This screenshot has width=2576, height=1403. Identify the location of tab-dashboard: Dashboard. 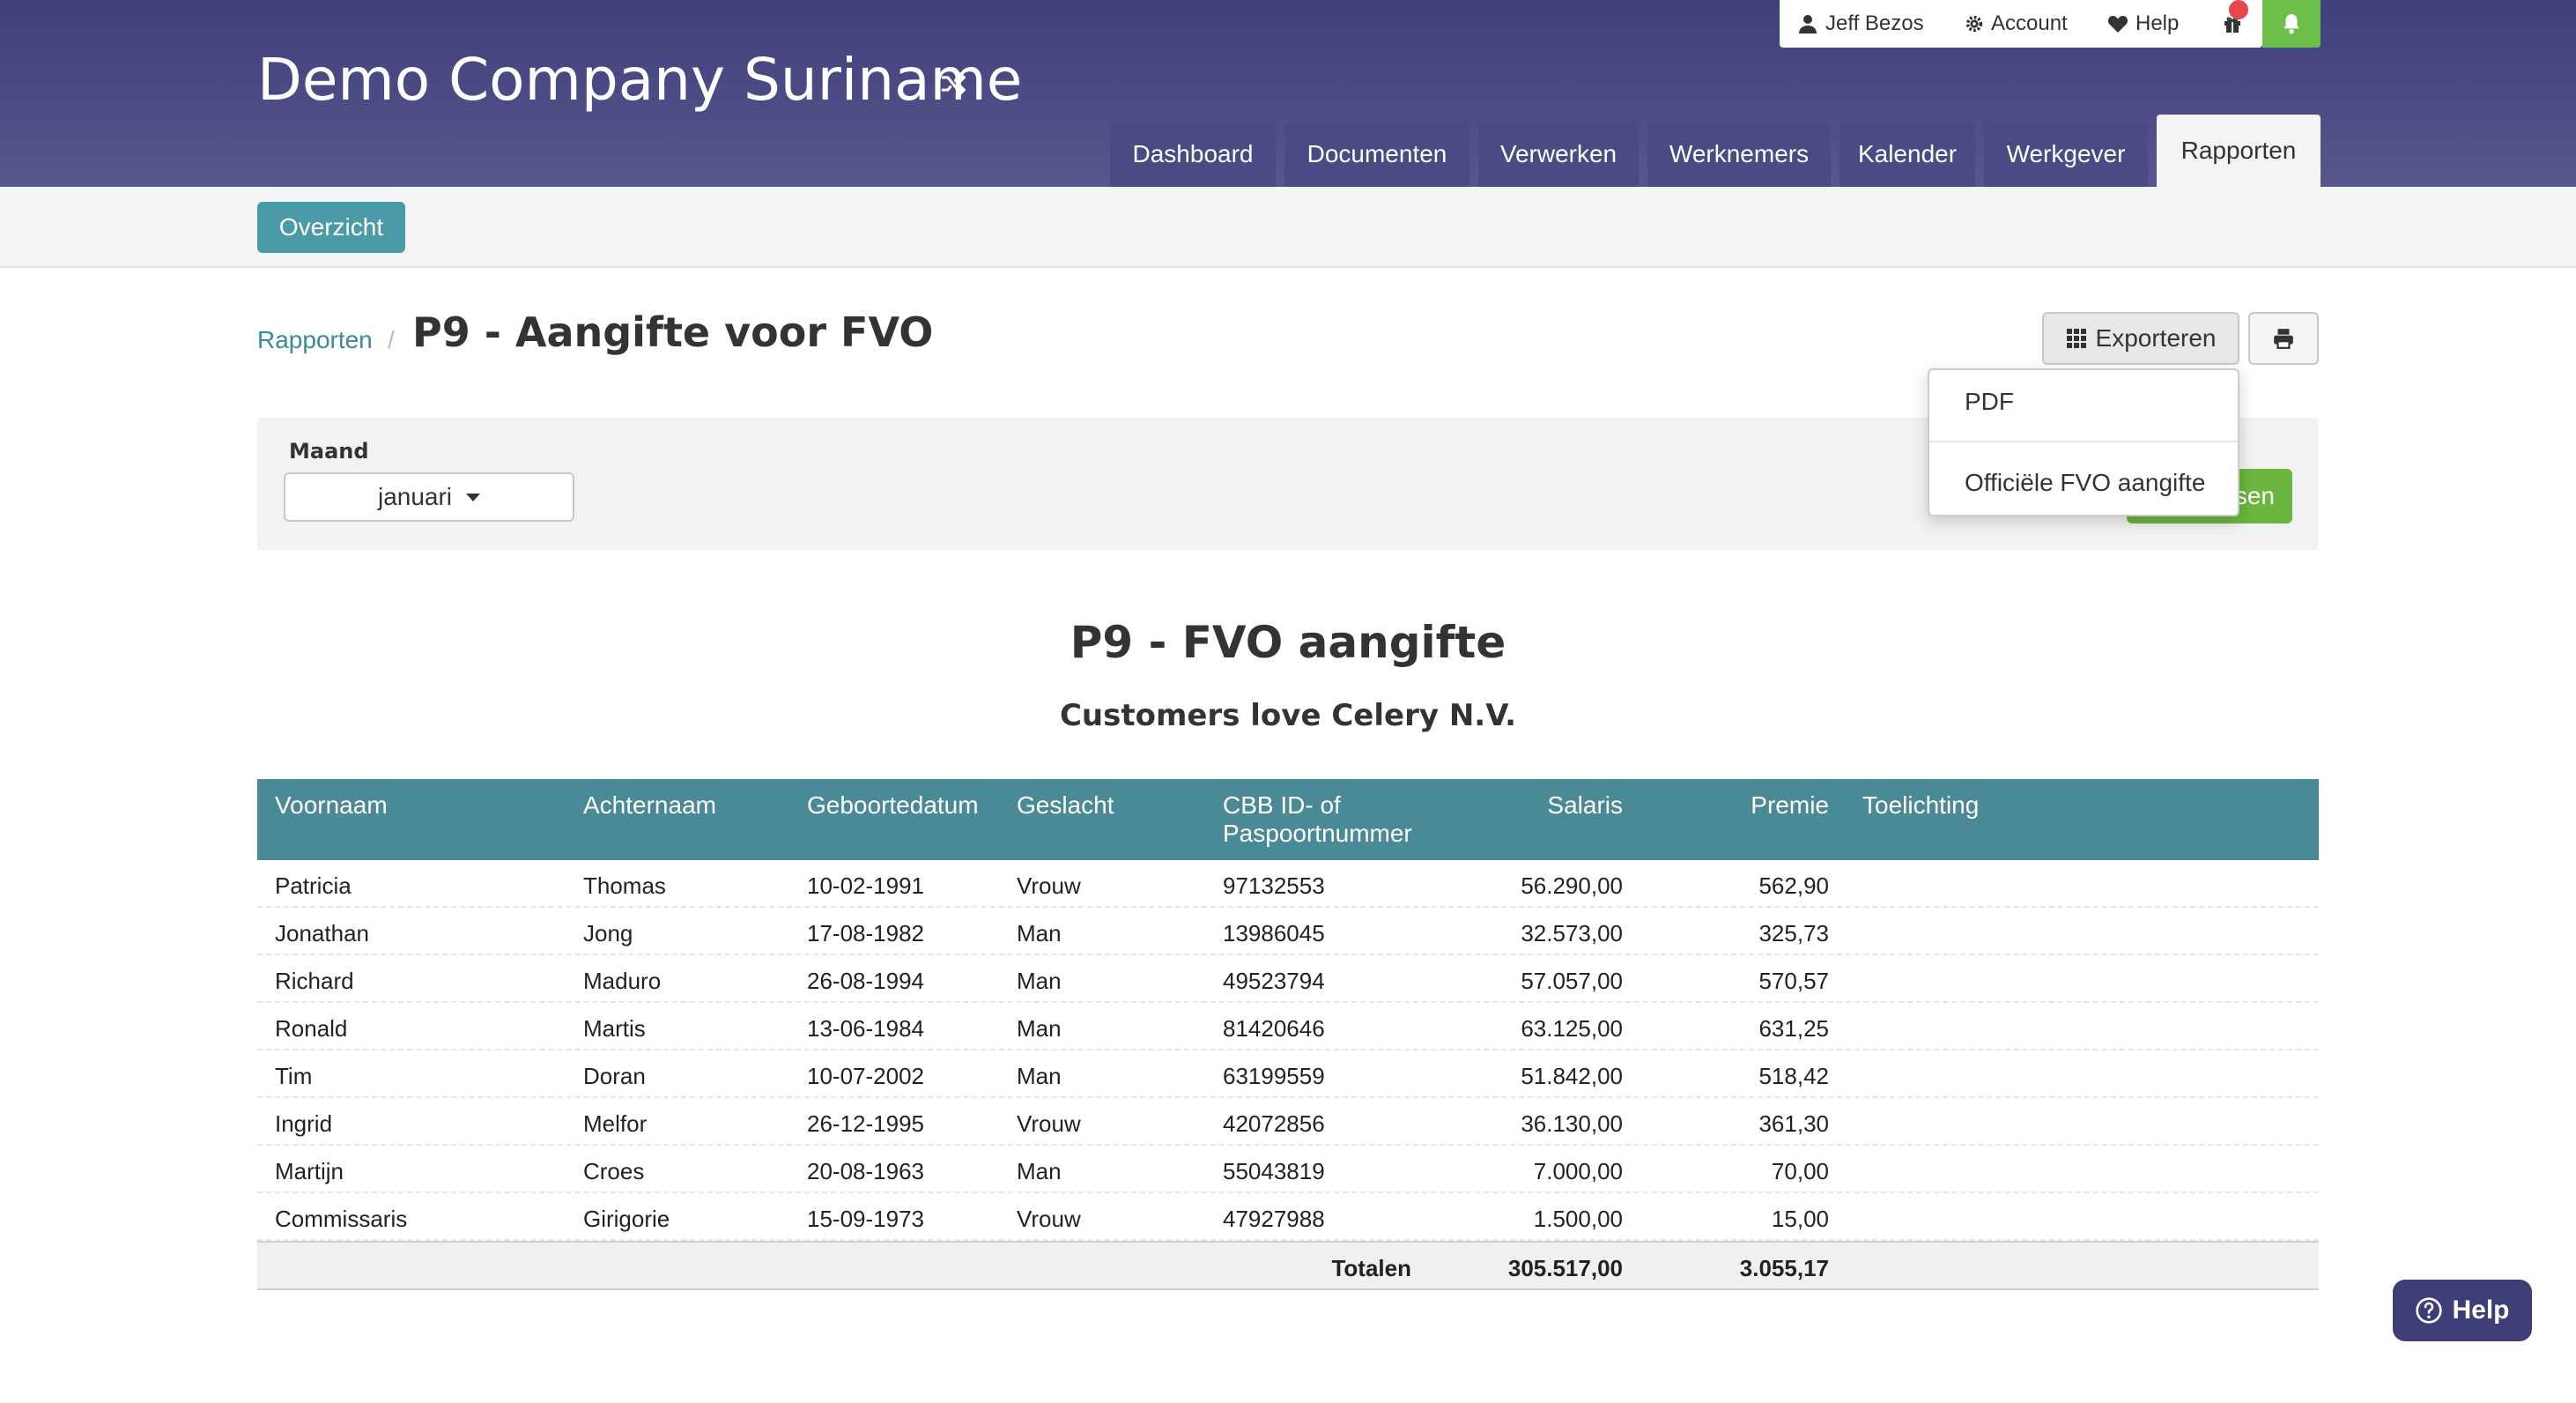
(1193, 154).